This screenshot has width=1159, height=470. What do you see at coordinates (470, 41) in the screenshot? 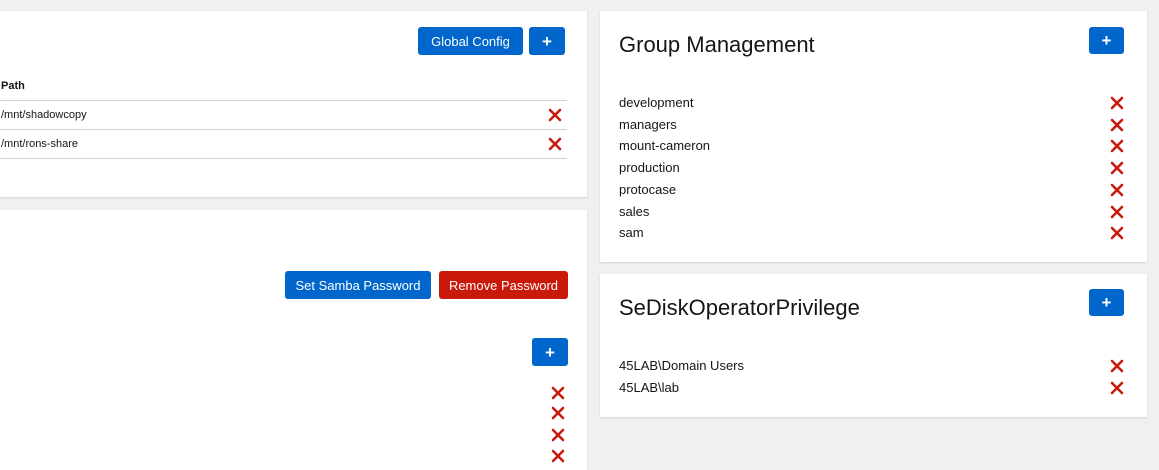
I see `global-config-button: Global Config` at bounding box center [470, 41].